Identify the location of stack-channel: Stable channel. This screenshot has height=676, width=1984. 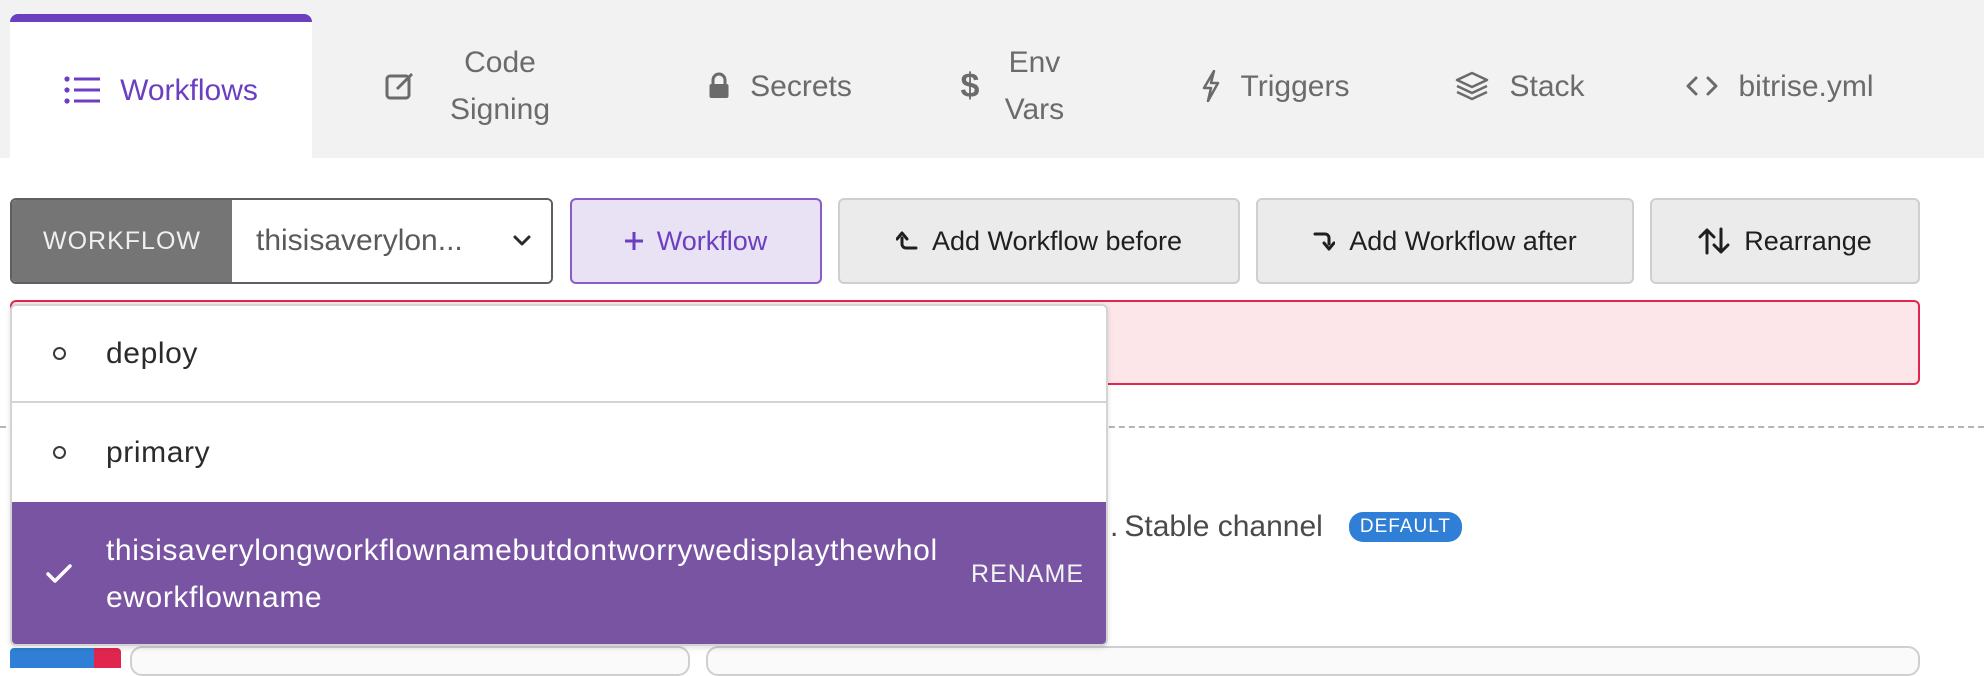
(1223, 526).